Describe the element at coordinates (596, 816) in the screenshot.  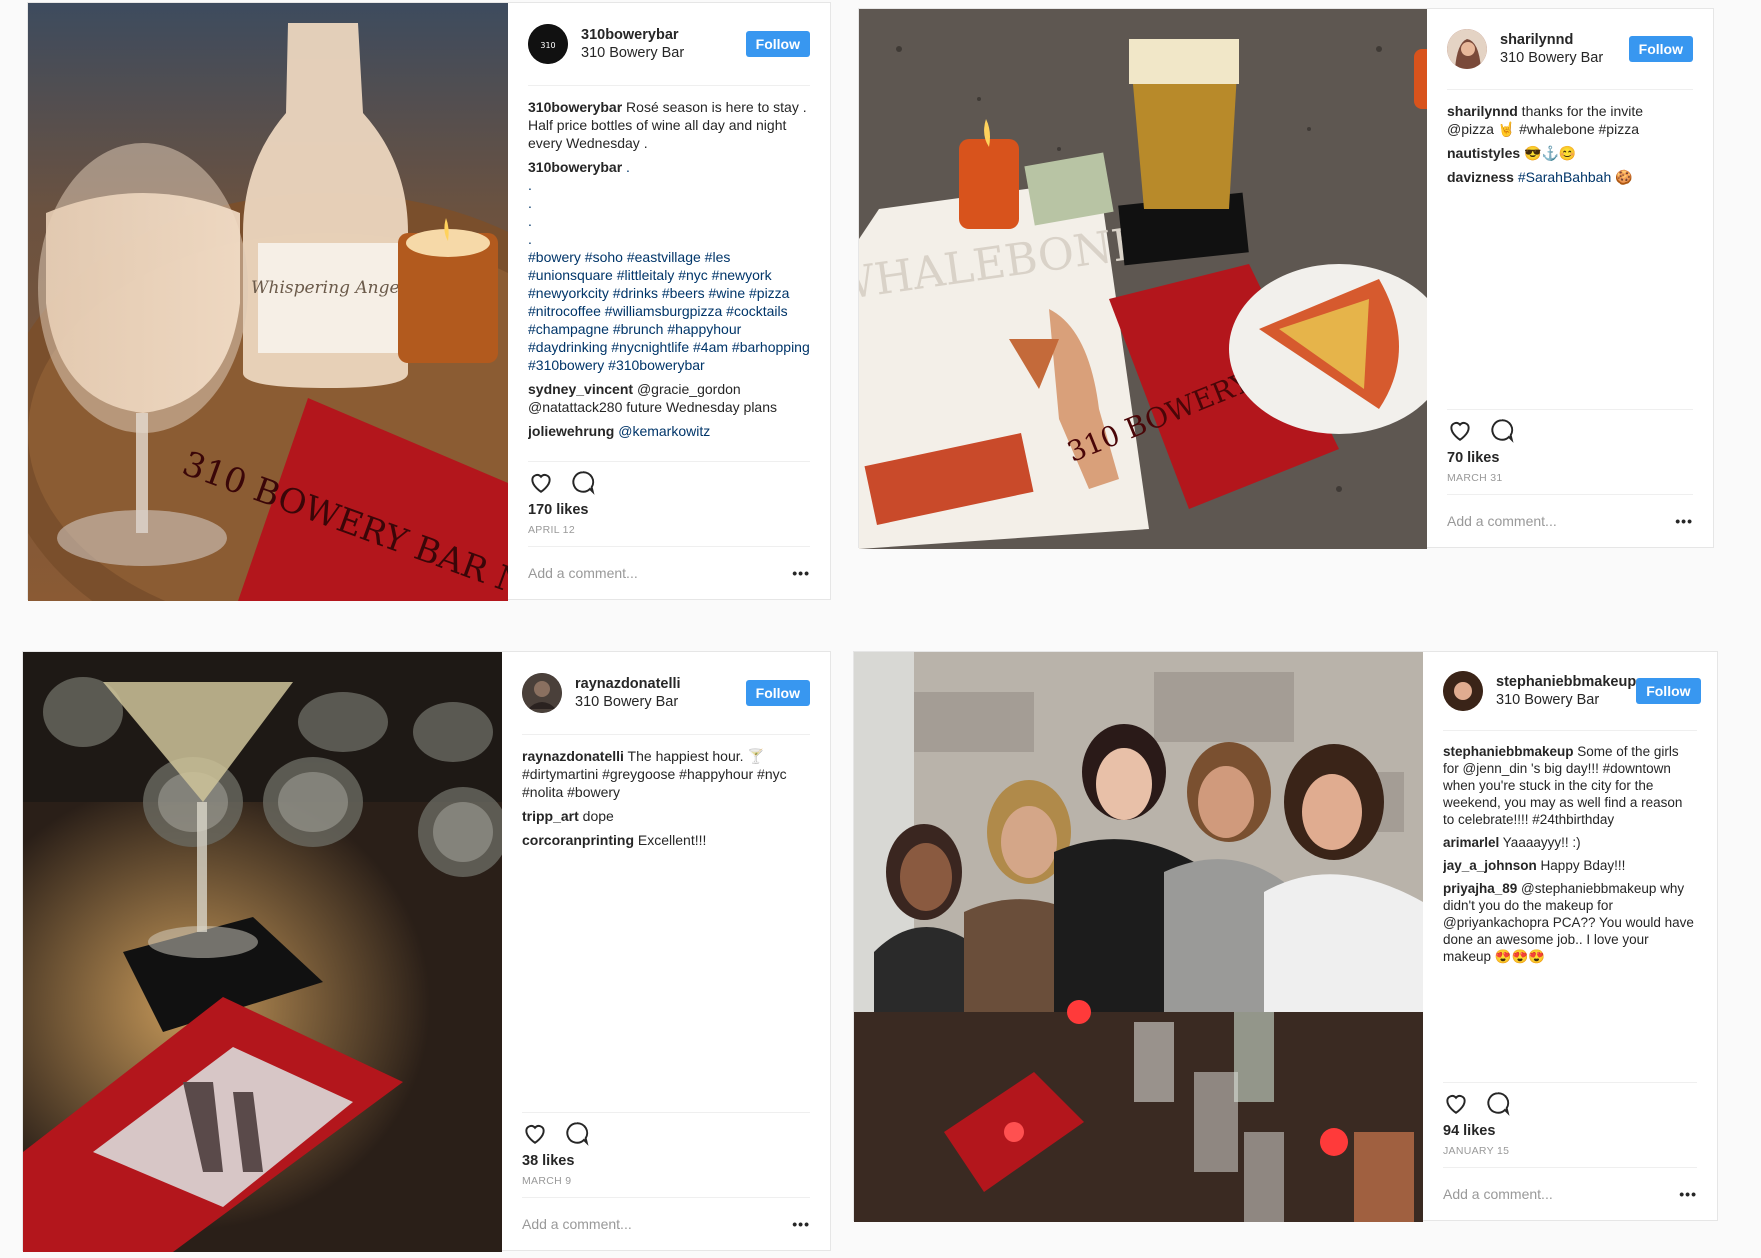
I see `comment-text: dope` at that location.